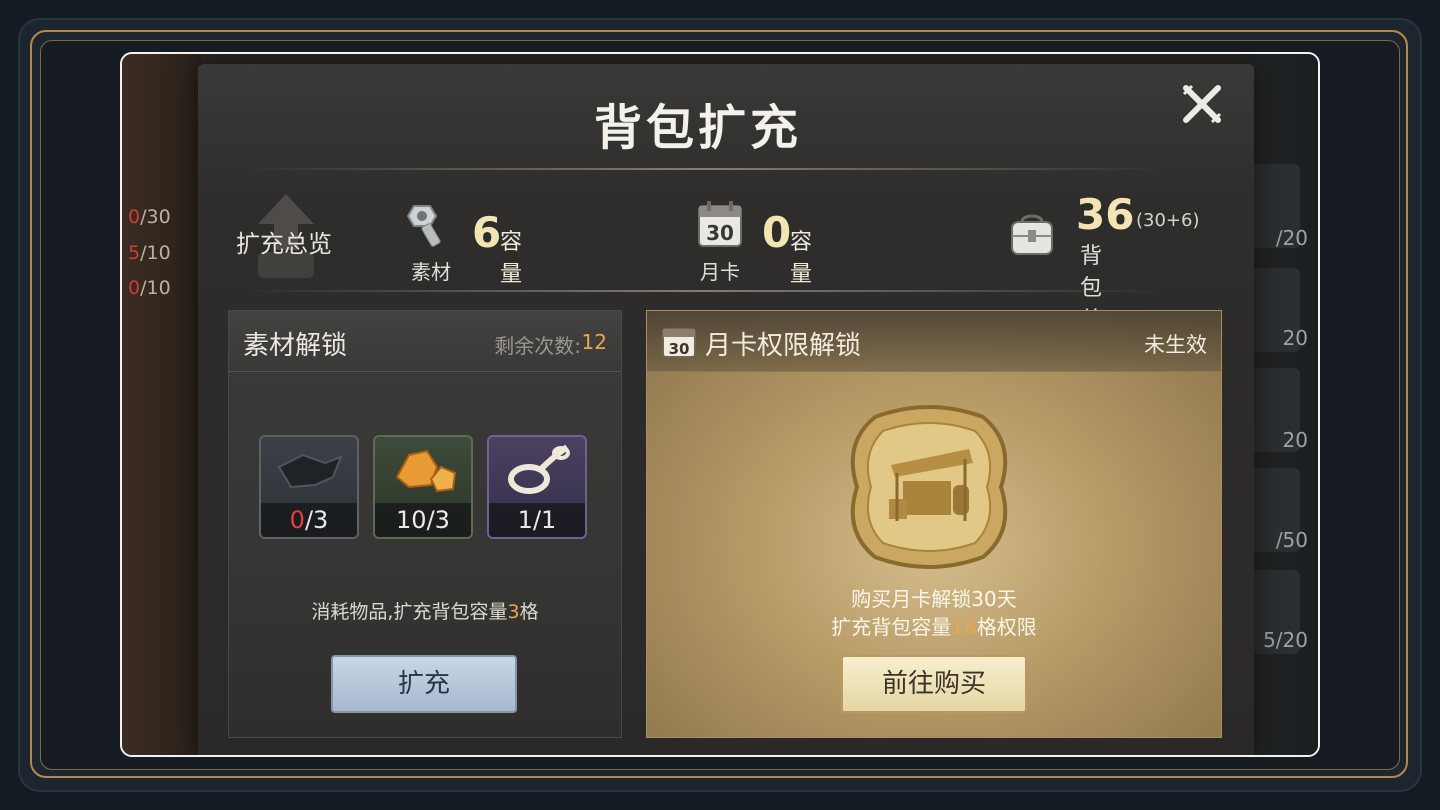 Image resolution: width=1440 pixels, height=810 pixels. What do you see at coordinates (720, 272) in the screenshot?
I see `monthly-card-label: 月卡` at bounding box center [720, 272].